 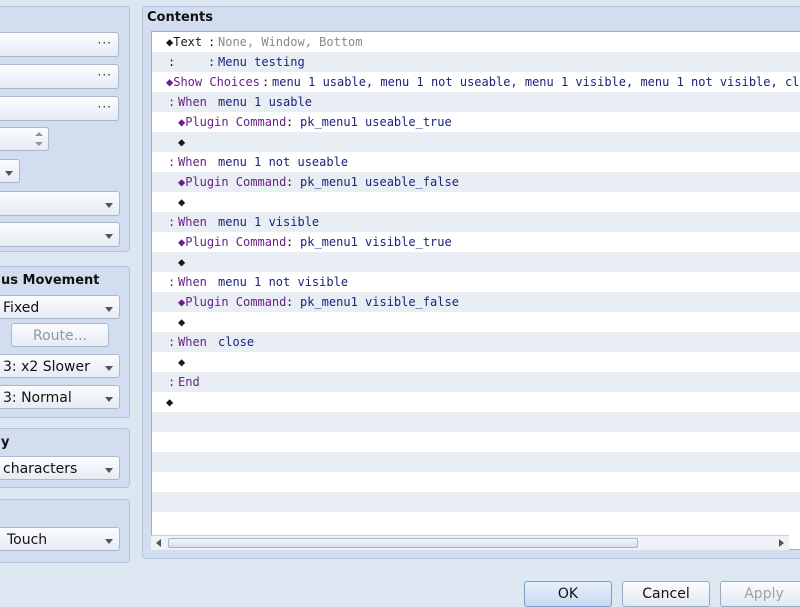 I want to click on command-text: menu 1 not useable, so click(x=283, y=162).